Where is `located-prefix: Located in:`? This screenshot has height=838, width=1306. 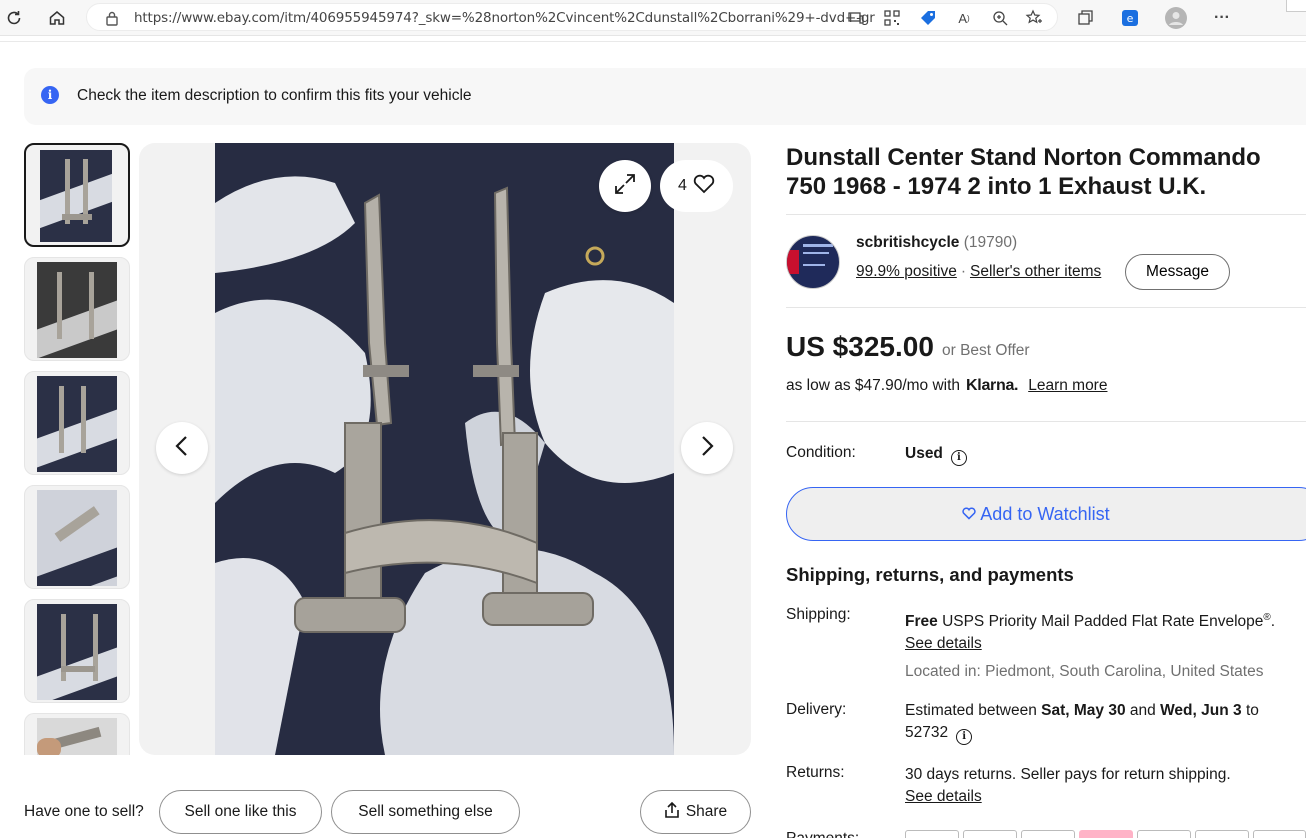
located-prefix: Located in: is located at coordinates (943, 671).